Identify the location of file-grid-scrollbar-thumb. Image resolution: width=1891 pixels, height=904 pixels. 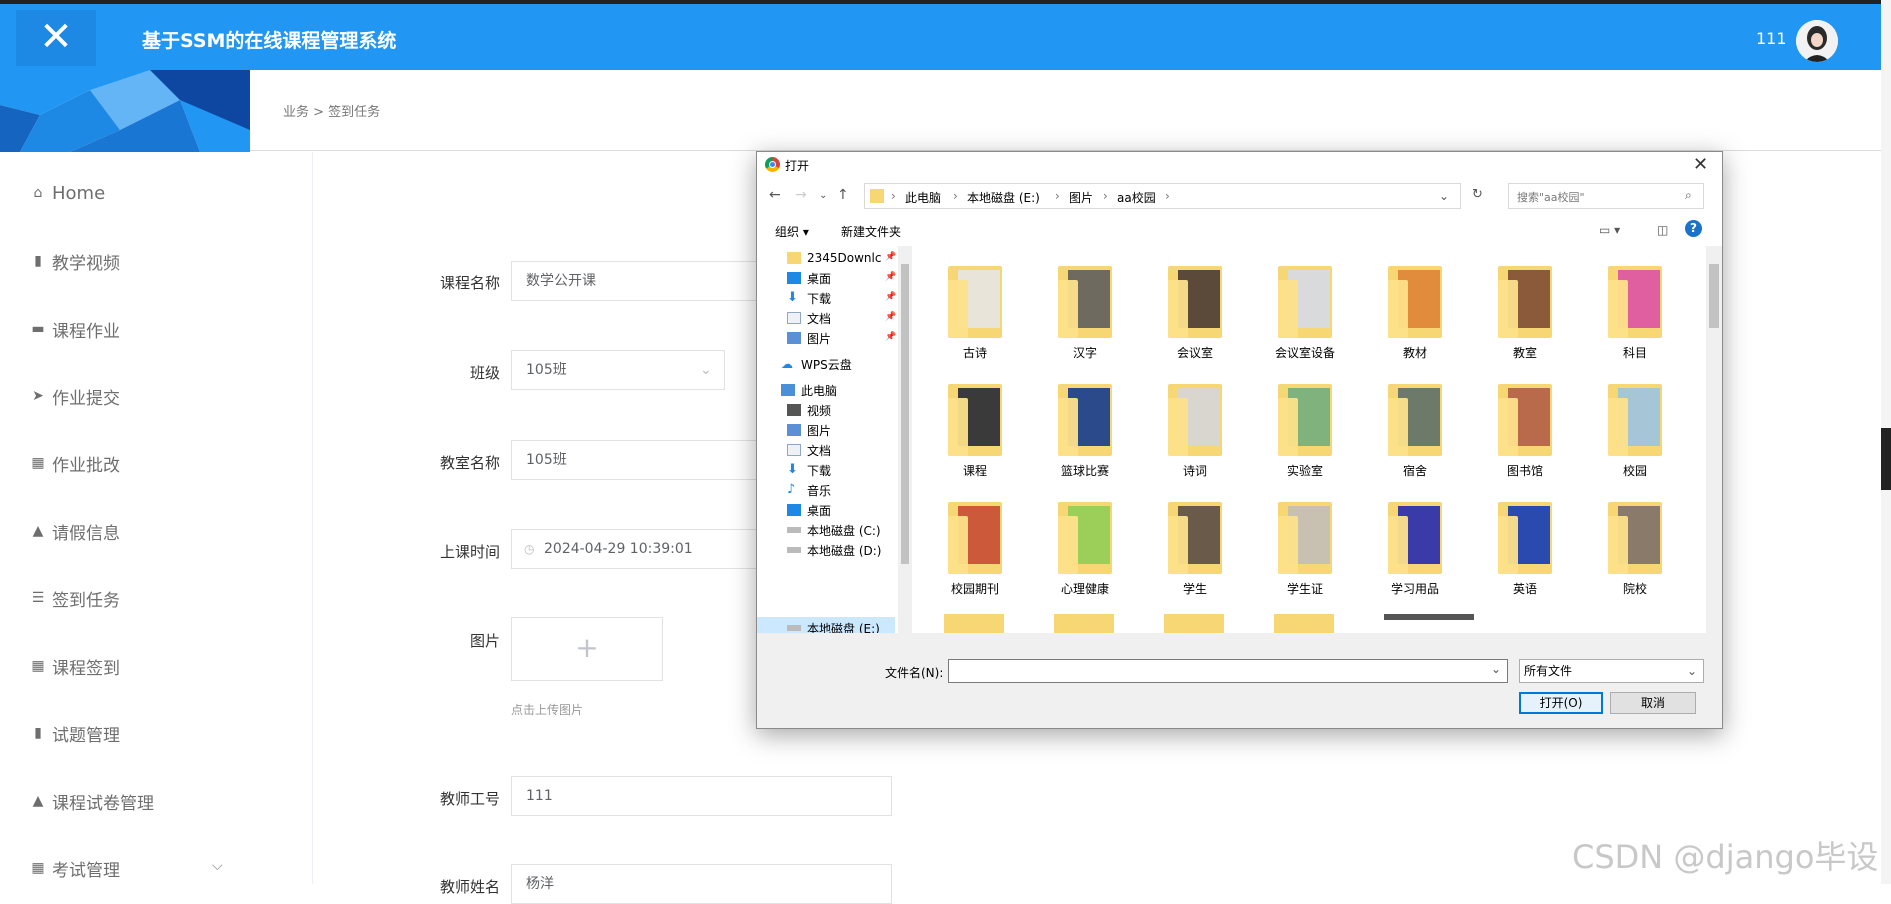
(1714, 296).